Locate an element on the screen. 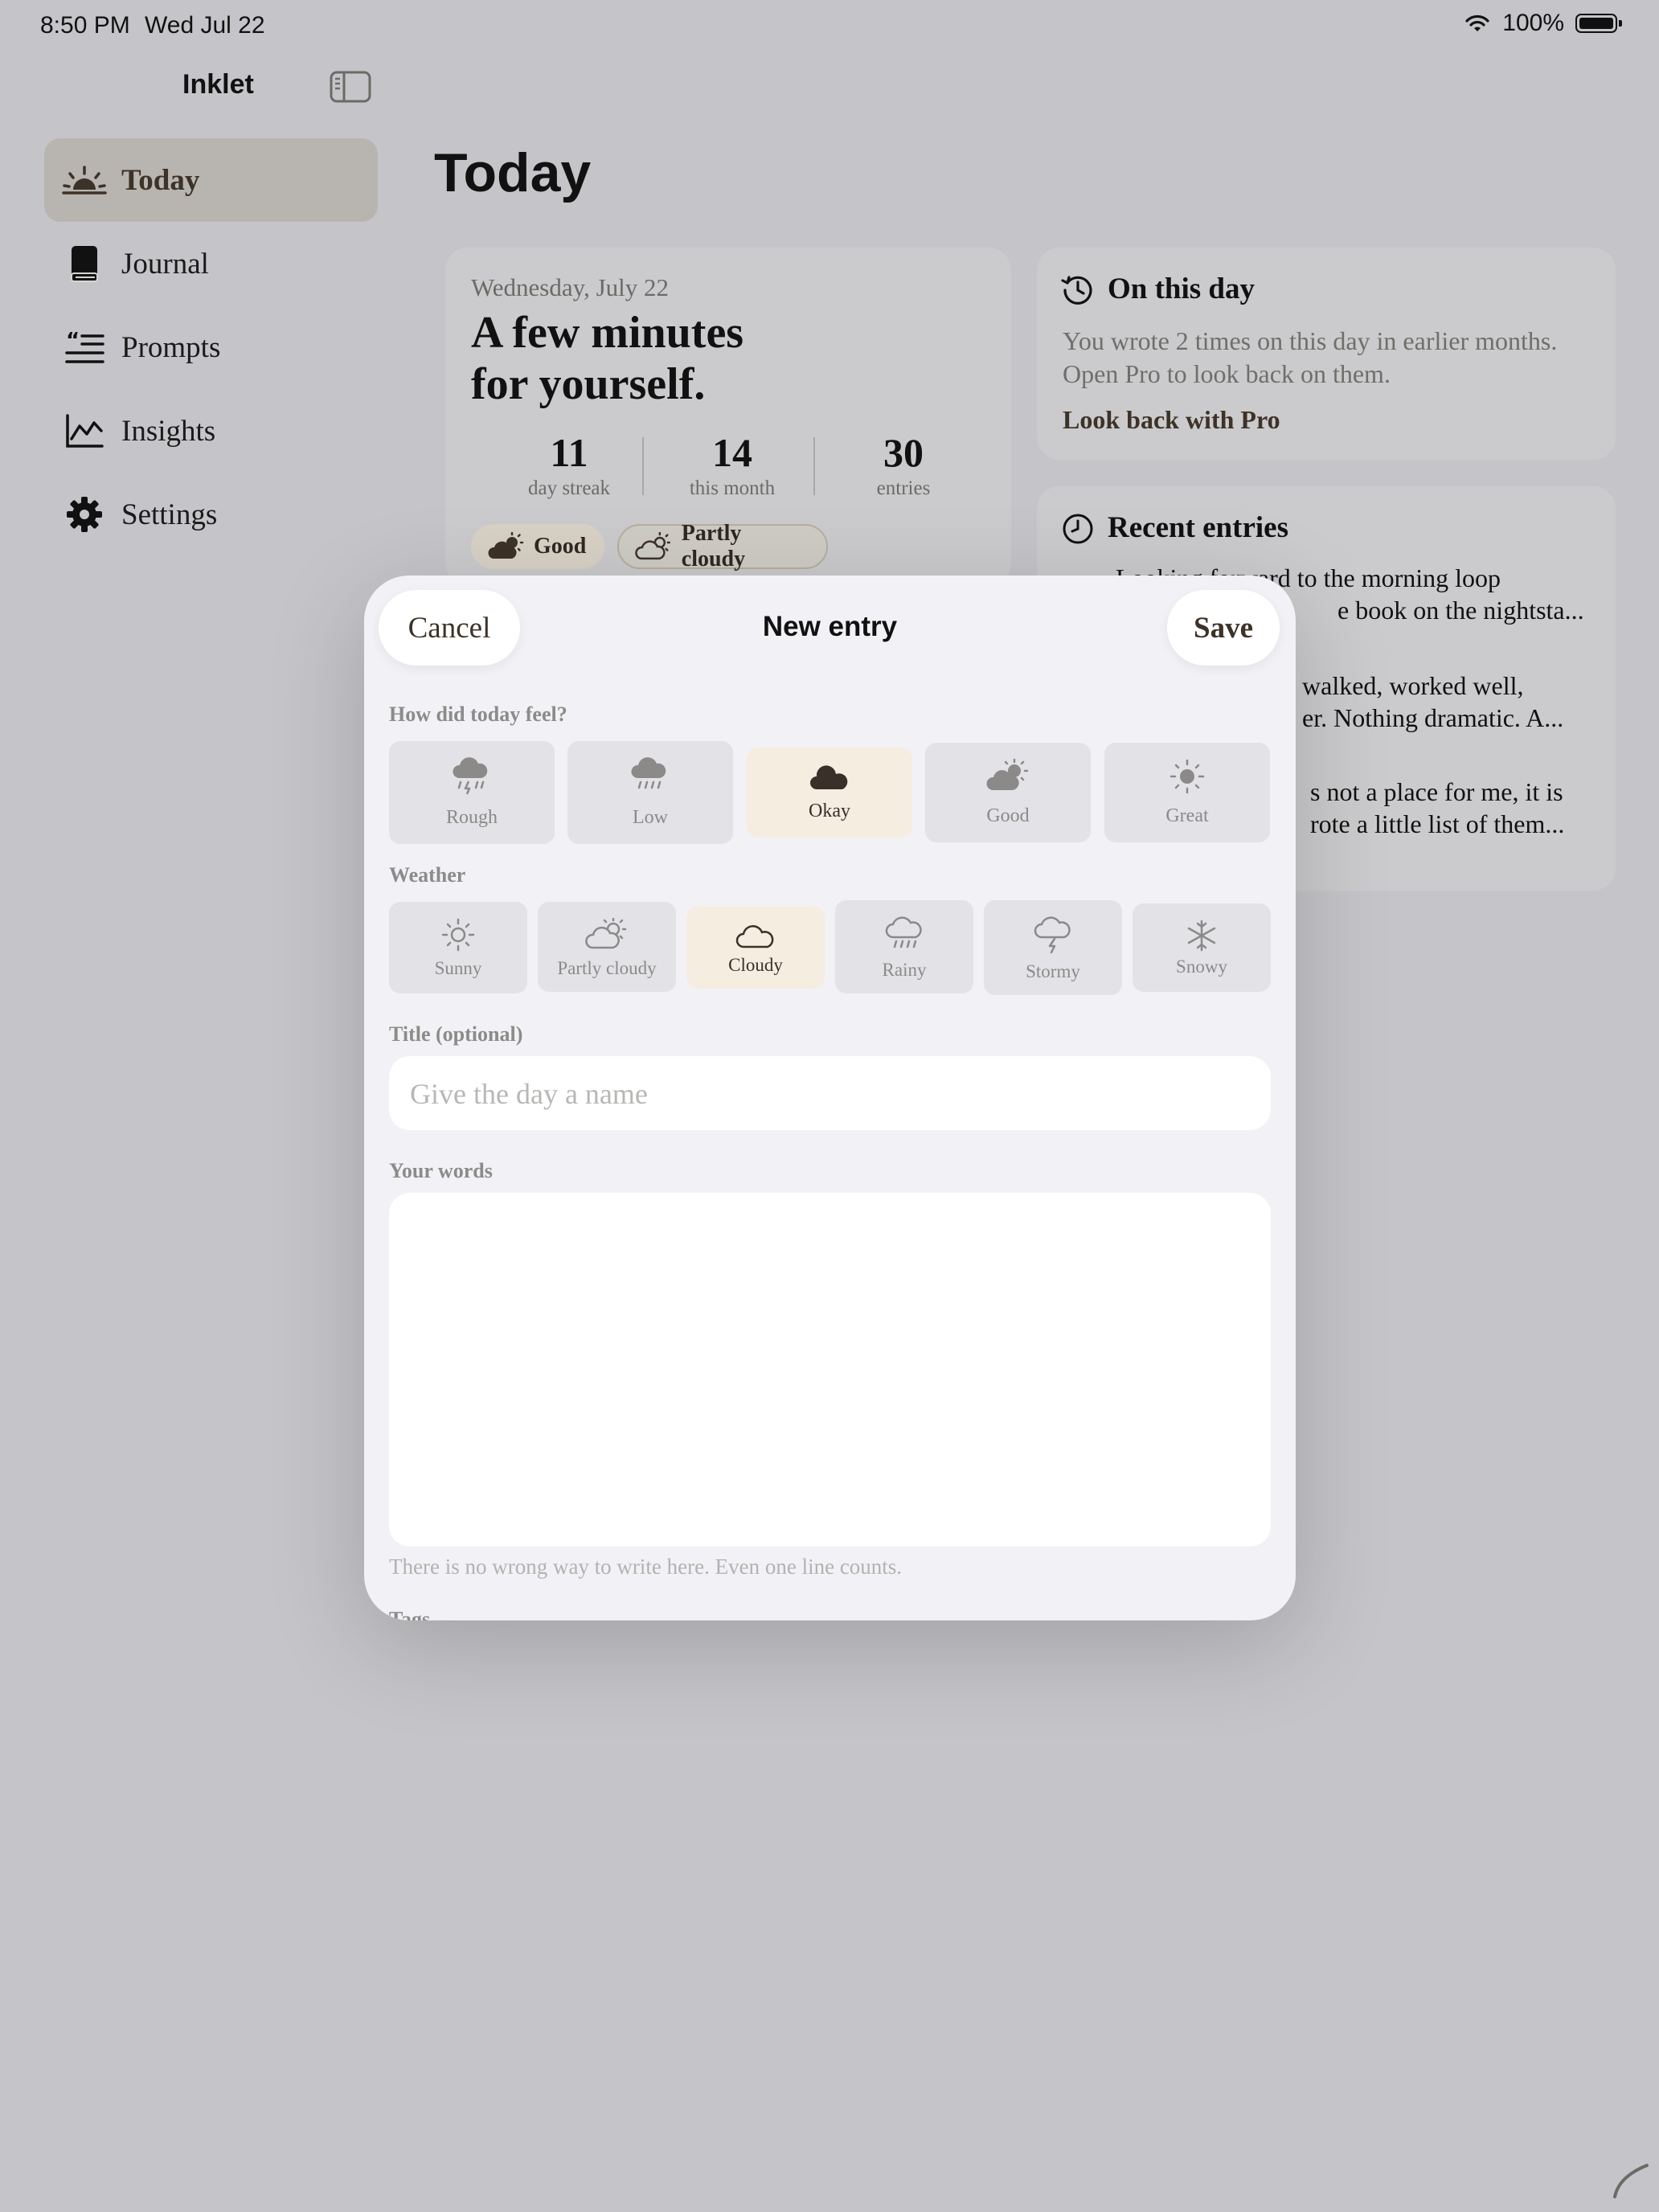  words-section-label: Your words is located at coordinates (441, 1170).